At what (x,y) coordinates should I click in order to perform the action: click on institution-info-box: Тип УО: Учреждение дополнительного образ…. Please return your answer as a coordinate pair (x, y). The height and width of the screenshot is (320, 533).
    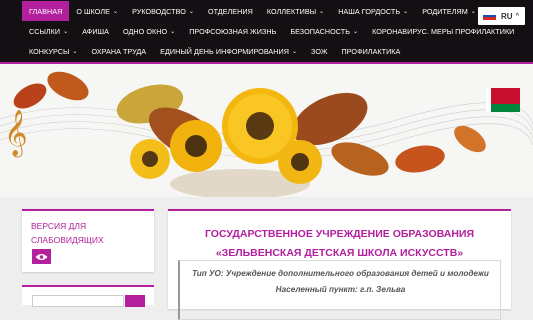
    Looking at the image, I should click on (339, 290).